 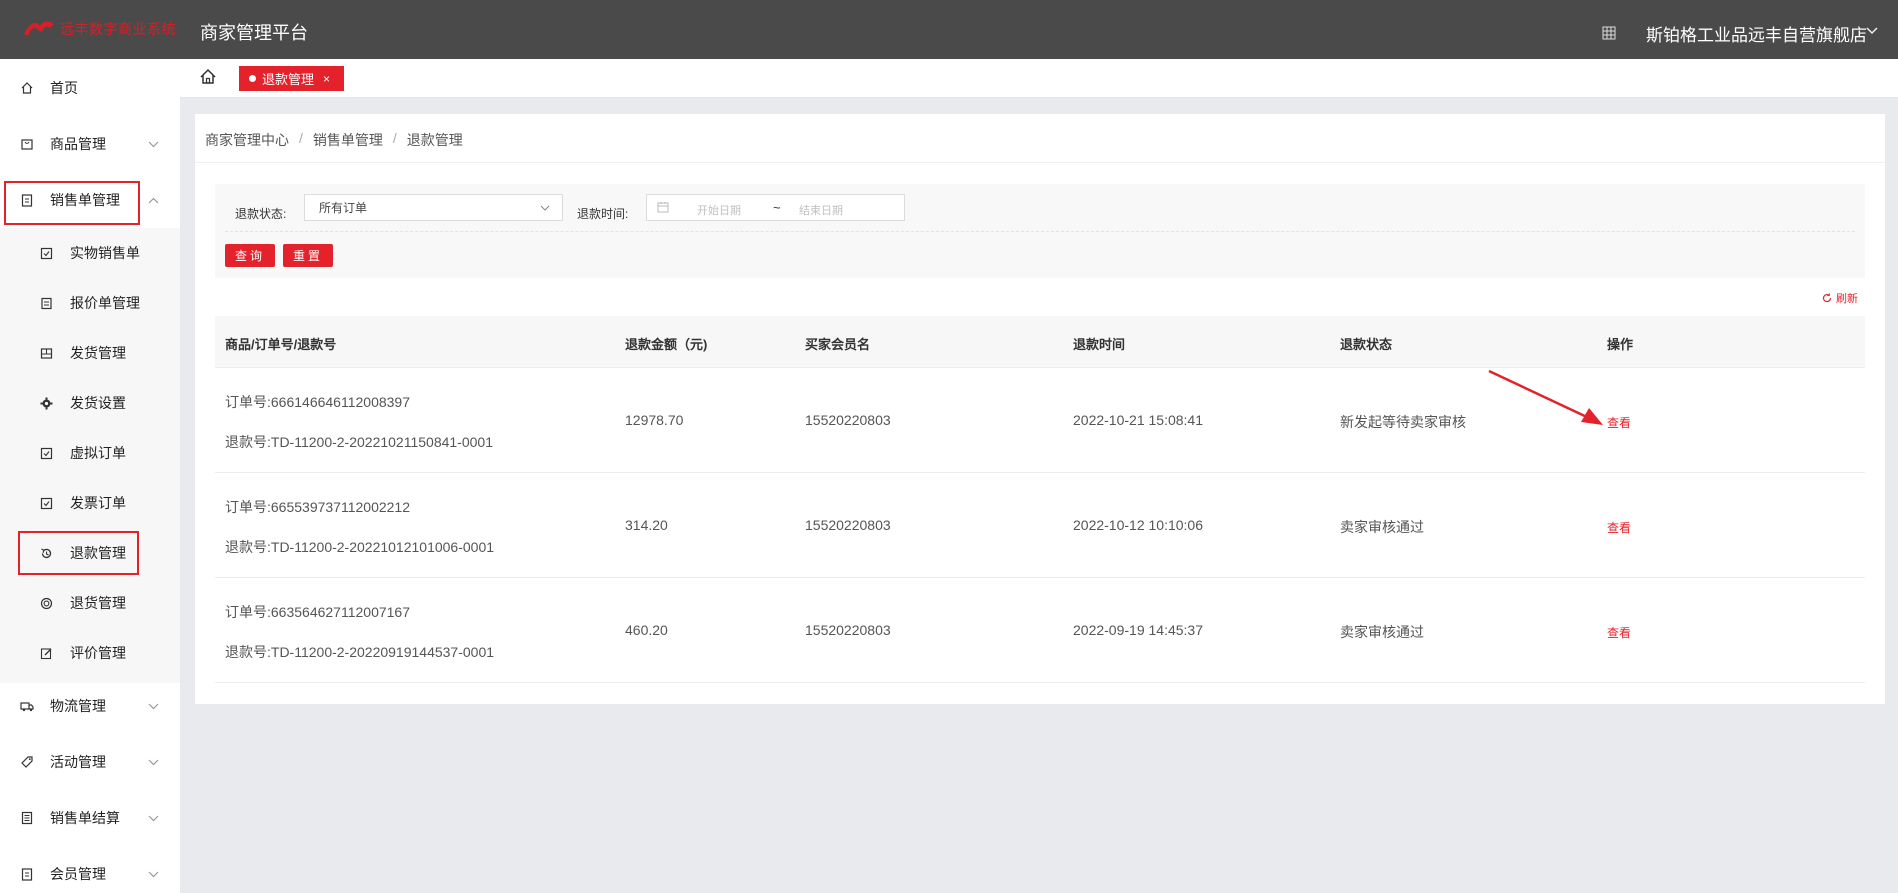 I want to click on dashed-divider, so click(x=1040, y=231).